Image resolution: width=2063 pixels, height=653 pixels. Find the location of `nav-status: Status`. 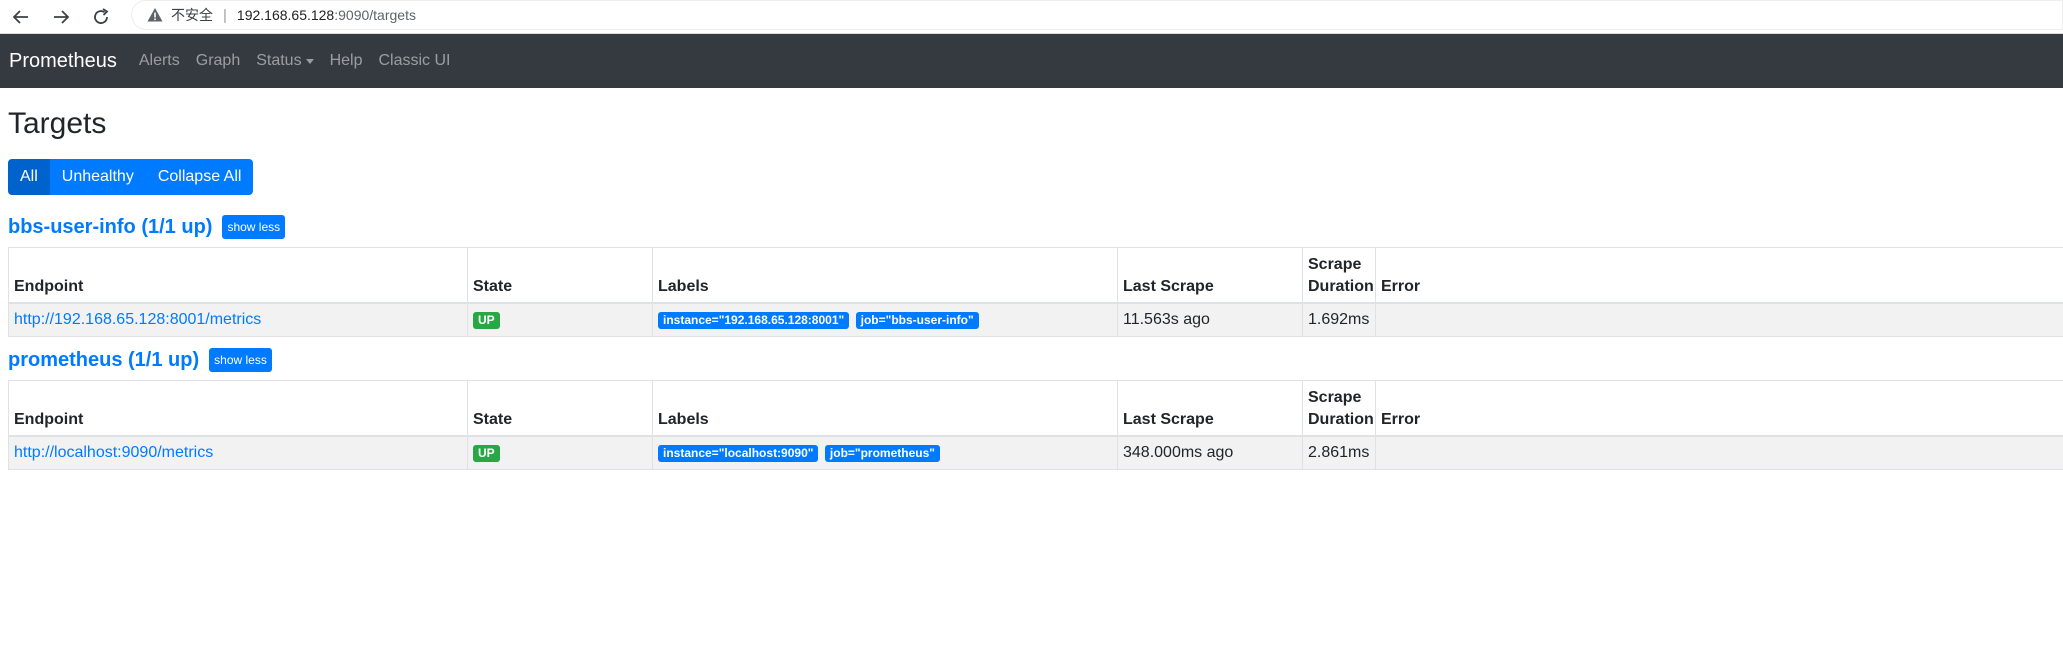

nav-status: Status is located at coordinates (284, 61).